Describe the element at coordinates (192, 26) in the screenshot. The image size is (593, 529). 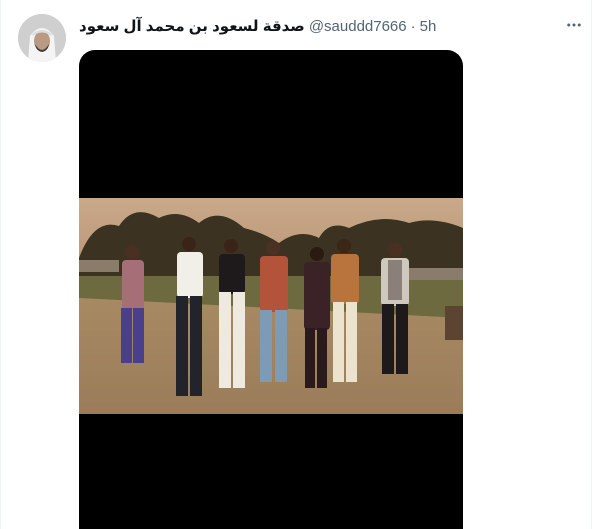
I see `author-name: صدقة لسعود بن محمد آل سعود` at that location.